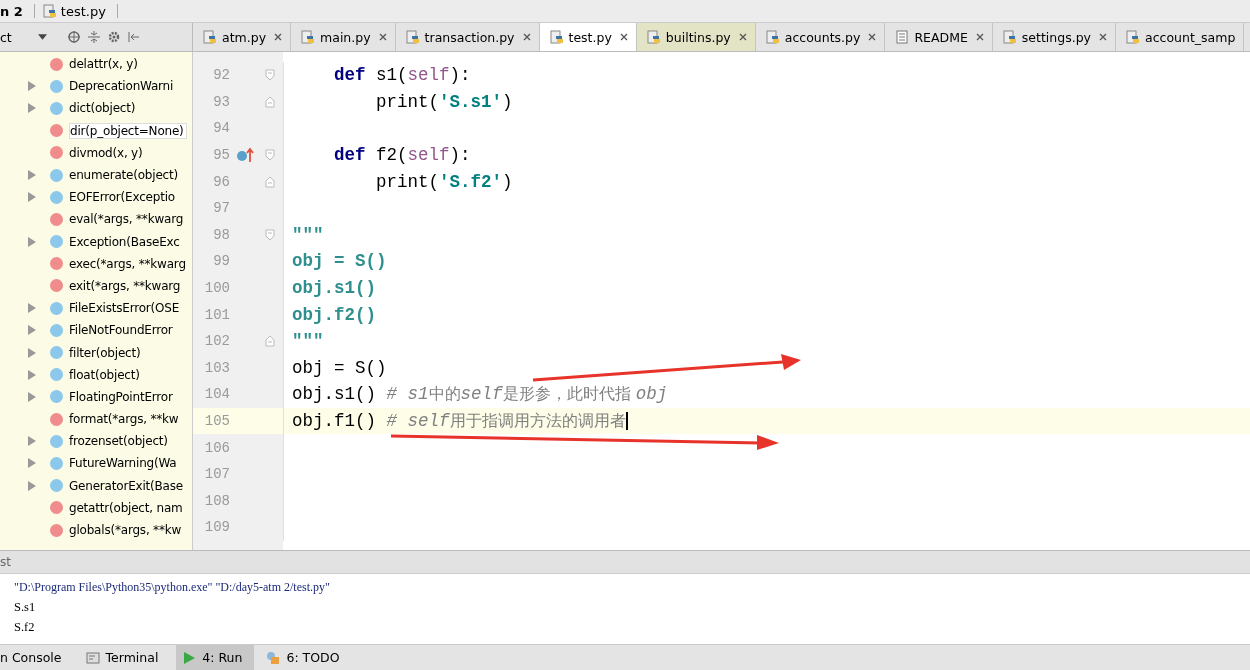 This screenshot has height=670, width=1250. Describe the element at coordinates (121, 330) in the screenshot. I see `structure-item: FileNotFoundError` at that location.